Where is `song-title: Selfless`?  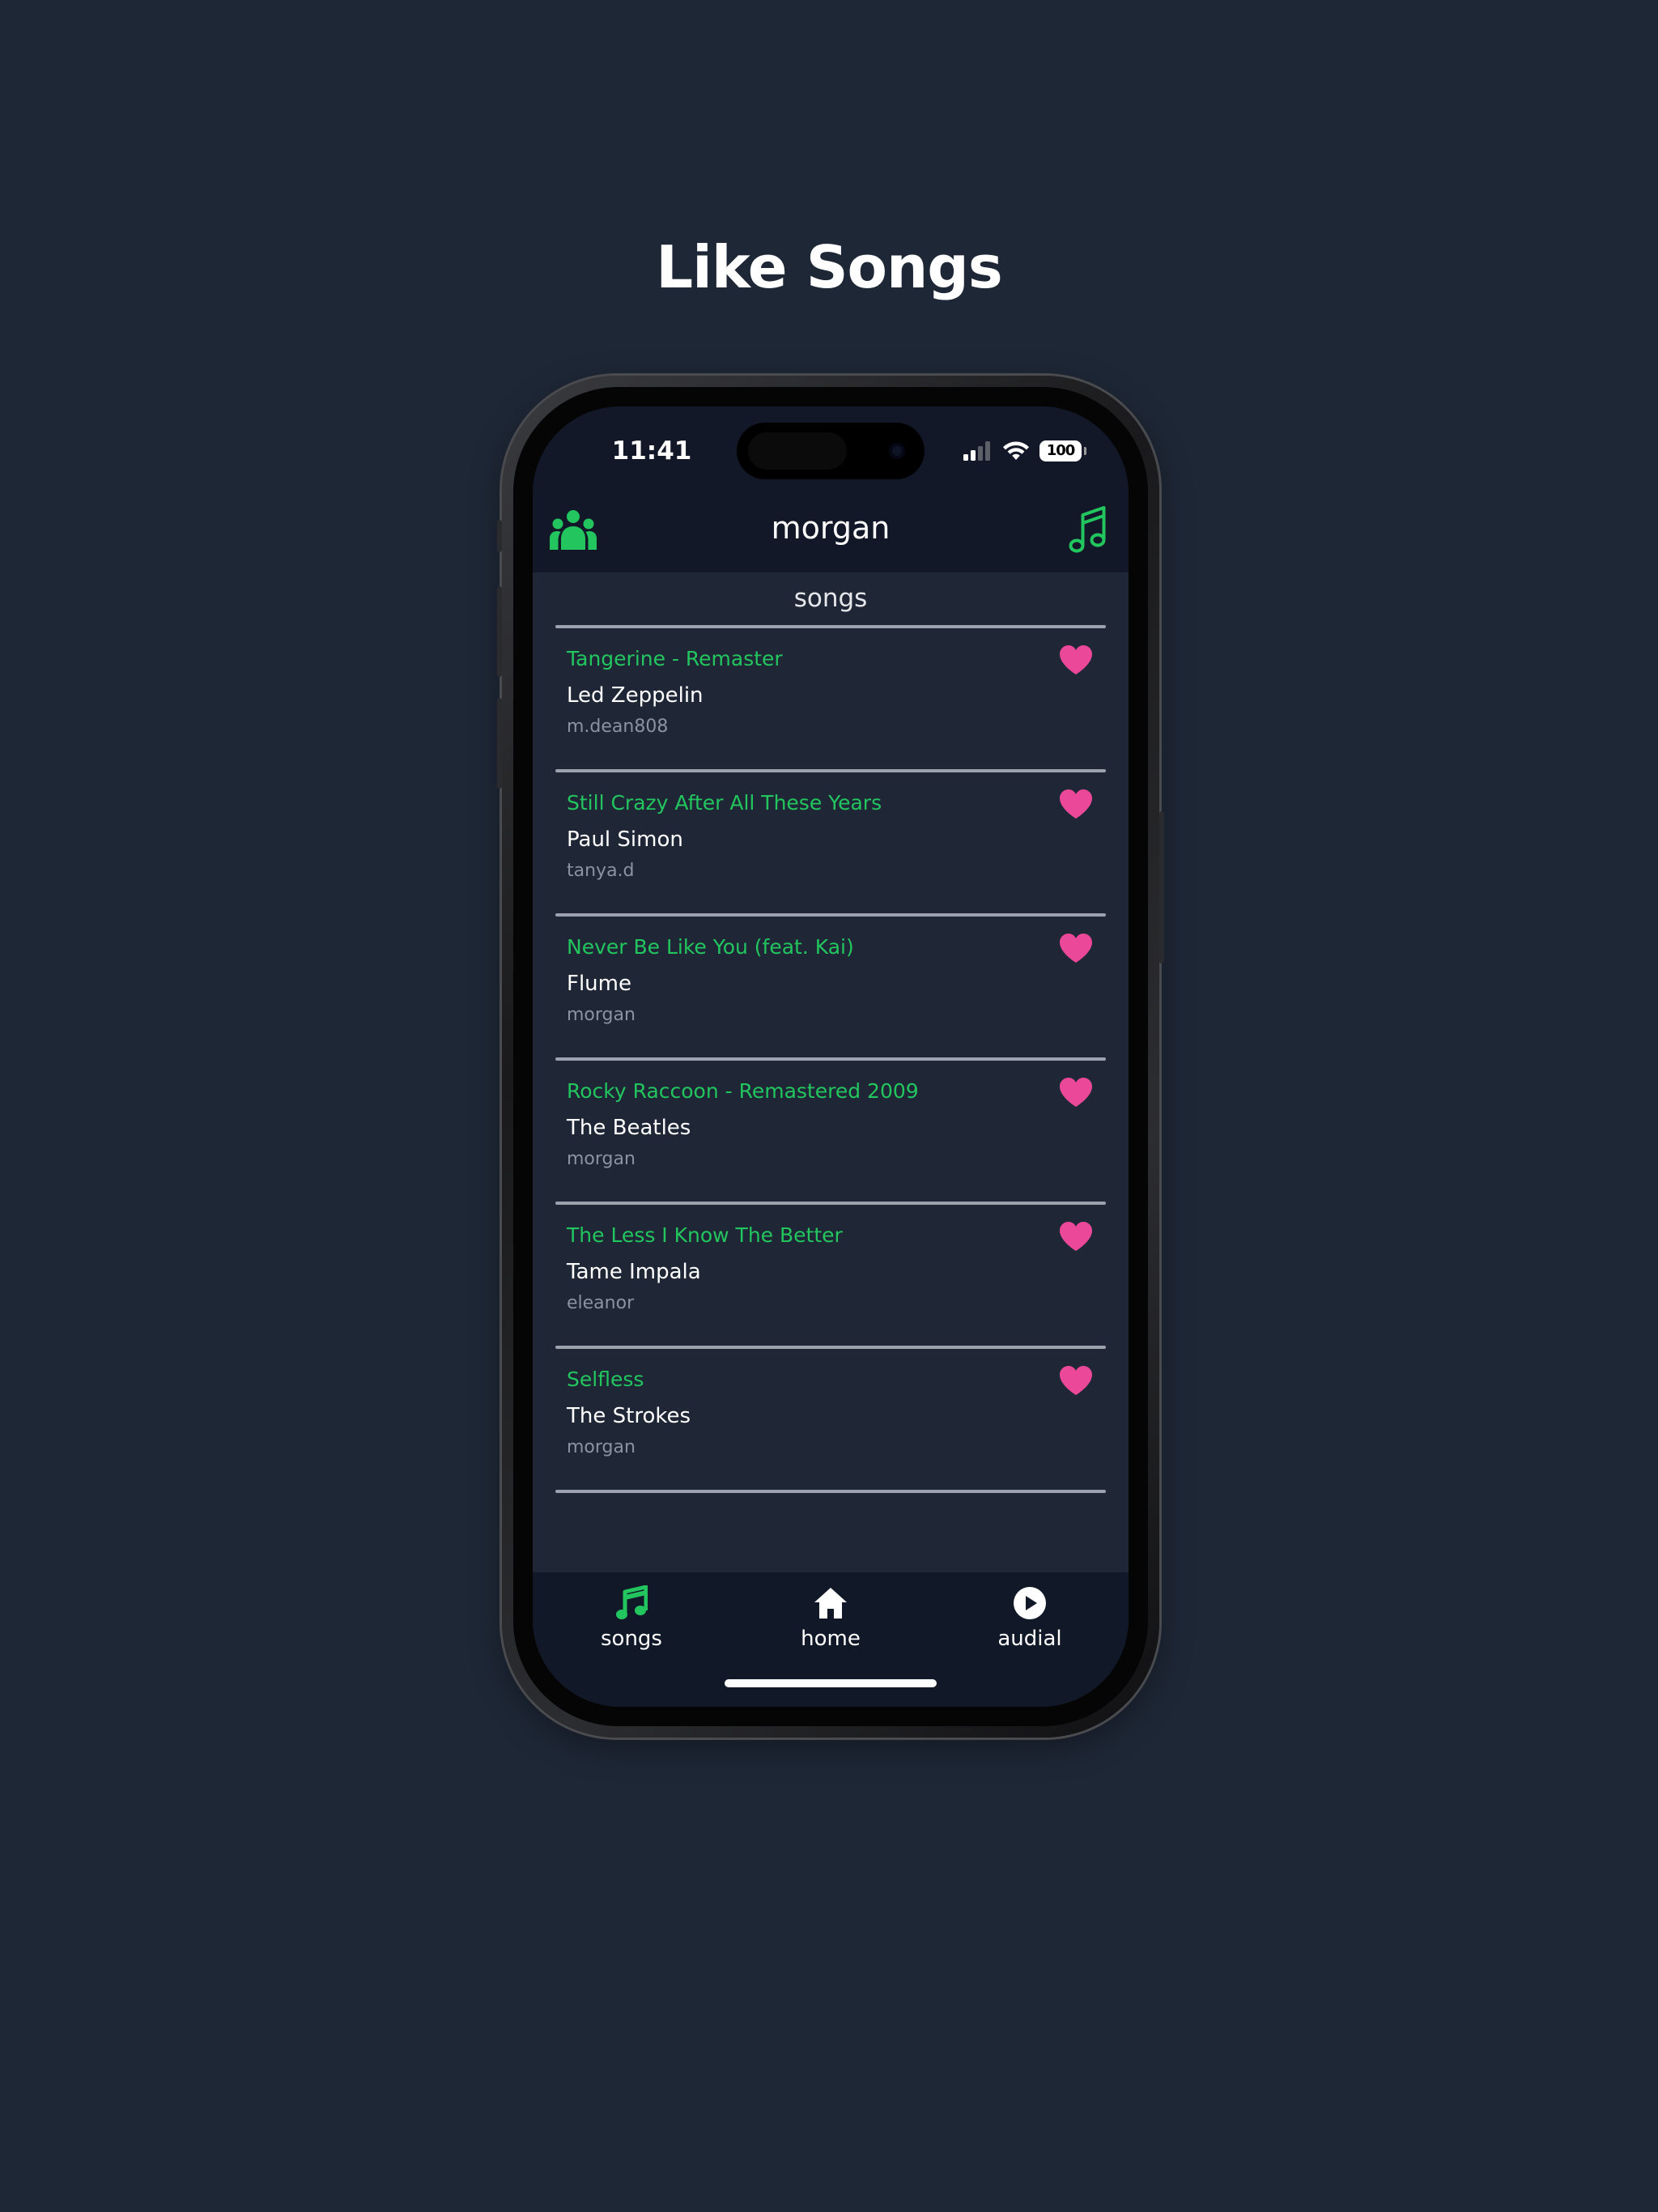 song-title: Selfless is located at coordinates (605, 1380).